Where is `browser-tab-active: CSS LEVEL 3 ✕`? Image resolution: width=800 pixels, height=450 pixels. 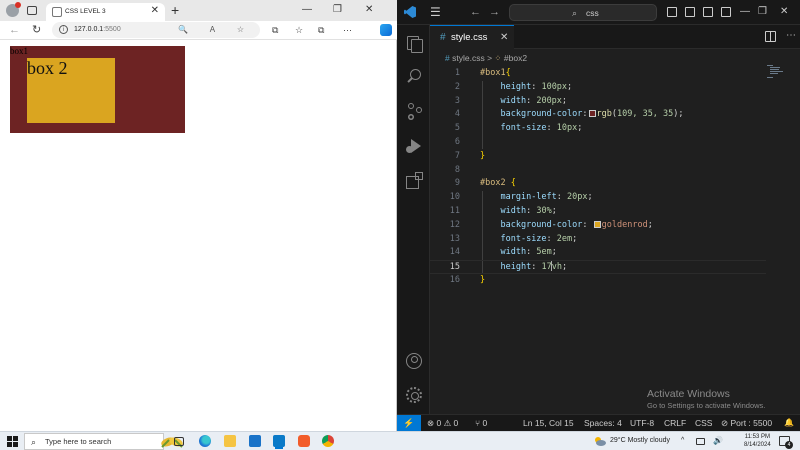 browser-tab-active: CSS LEVEL 3 ✕ is located at coordinates (105, 12).